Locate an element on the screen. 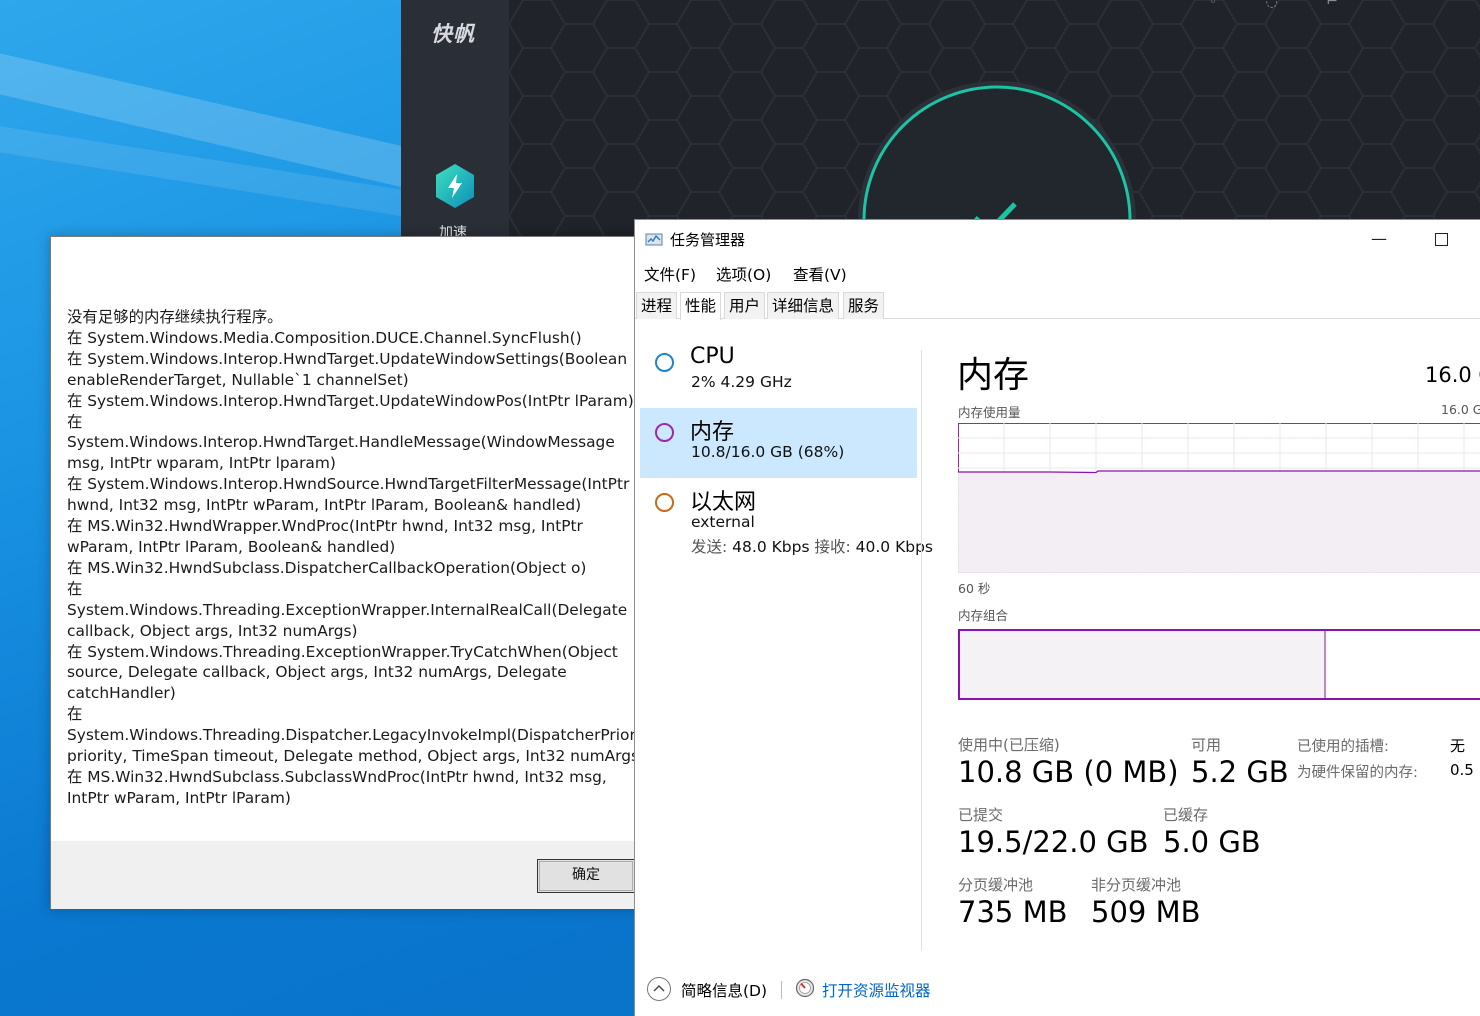 This screenshot has height=1016, width=1480. perf-item-label: 内存 is located at coordinates (712, 432).